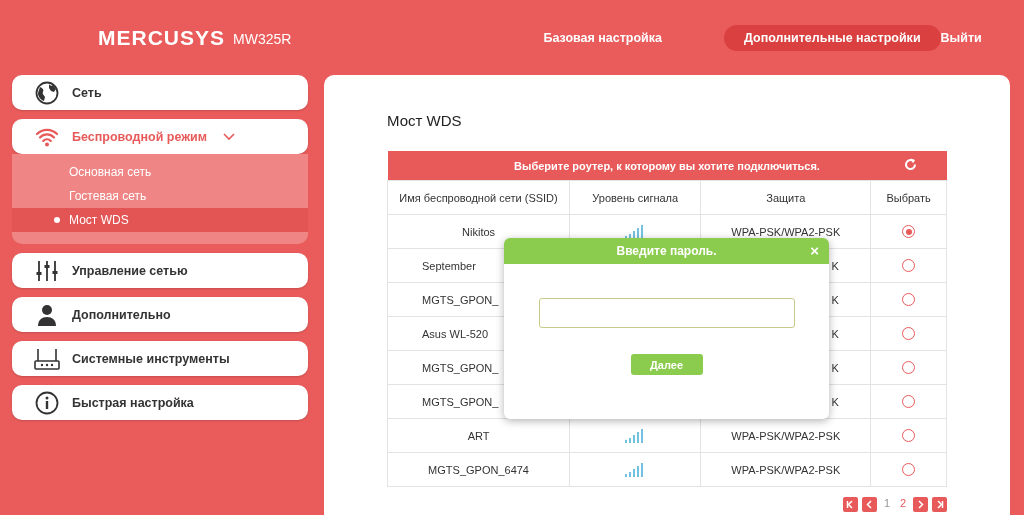 The width and height of the screenshot is (1024, 515). Describe the element at coordinates (262, 39) in the screenshot. I see `model-name: MW325R` at that location.